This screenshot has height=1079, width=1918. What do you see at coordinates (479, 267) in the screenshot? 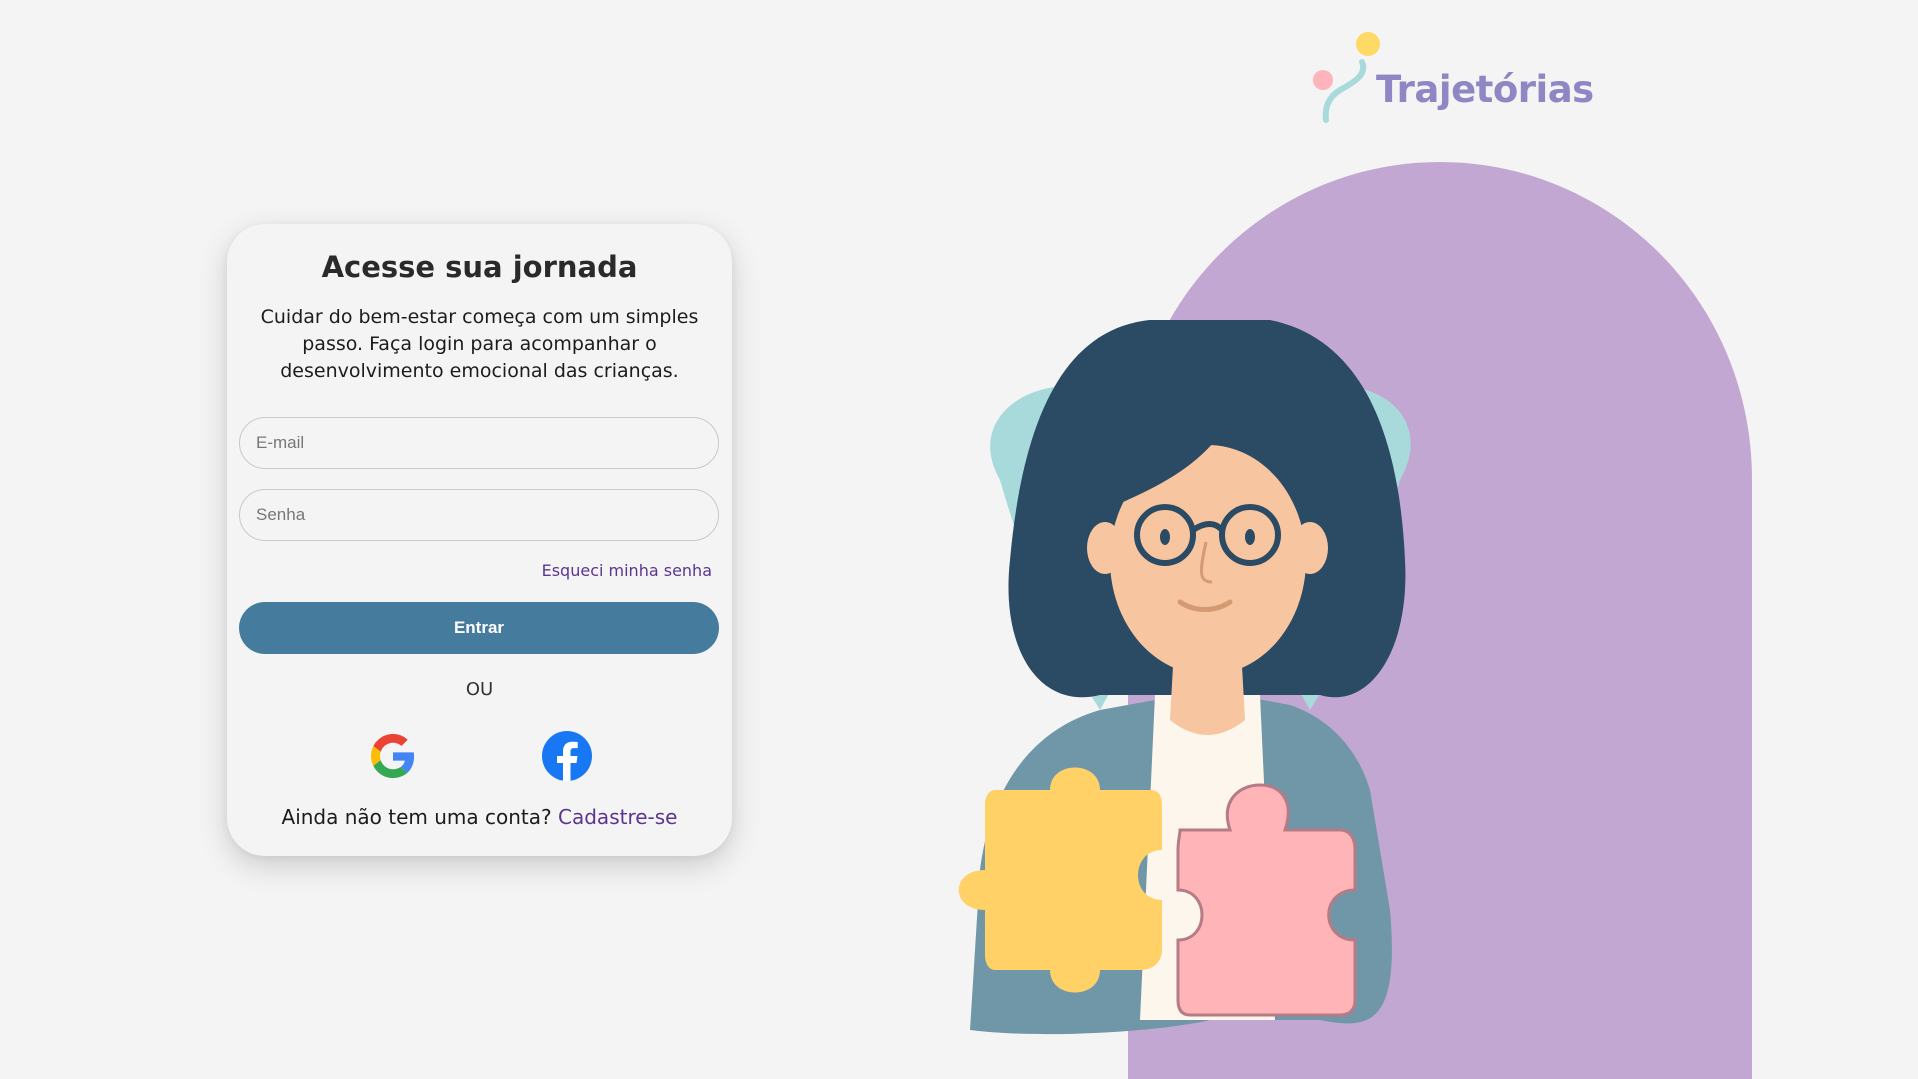
I see `login-title: Acesse sua jornada` at bounding box center [479, 267].